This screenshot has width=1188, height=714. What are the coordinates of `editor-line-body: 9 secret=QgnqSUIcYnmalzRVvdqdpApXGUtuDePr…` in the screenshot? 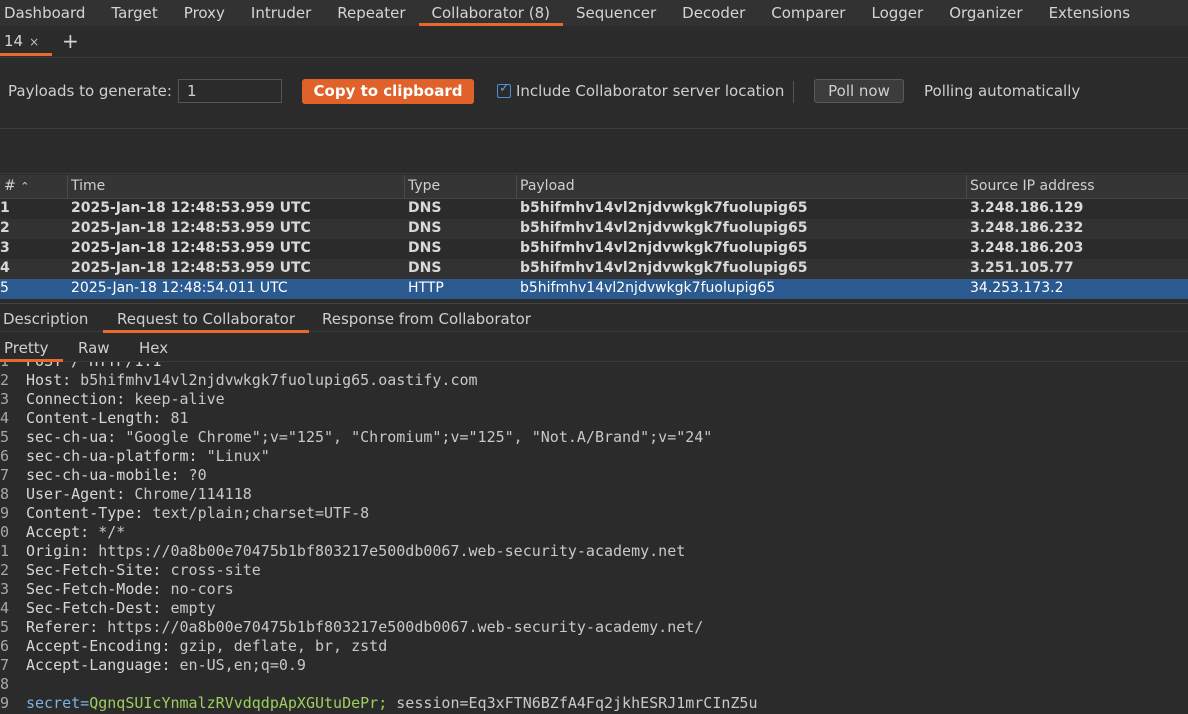 It's located at (379, 703).